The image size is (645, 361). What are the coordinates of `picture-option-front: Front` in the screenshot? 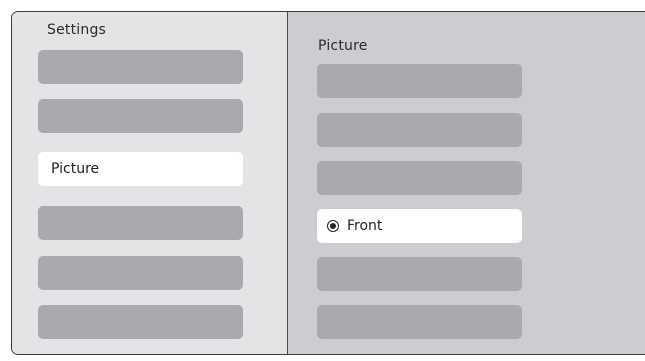 It's located at (419, 226).